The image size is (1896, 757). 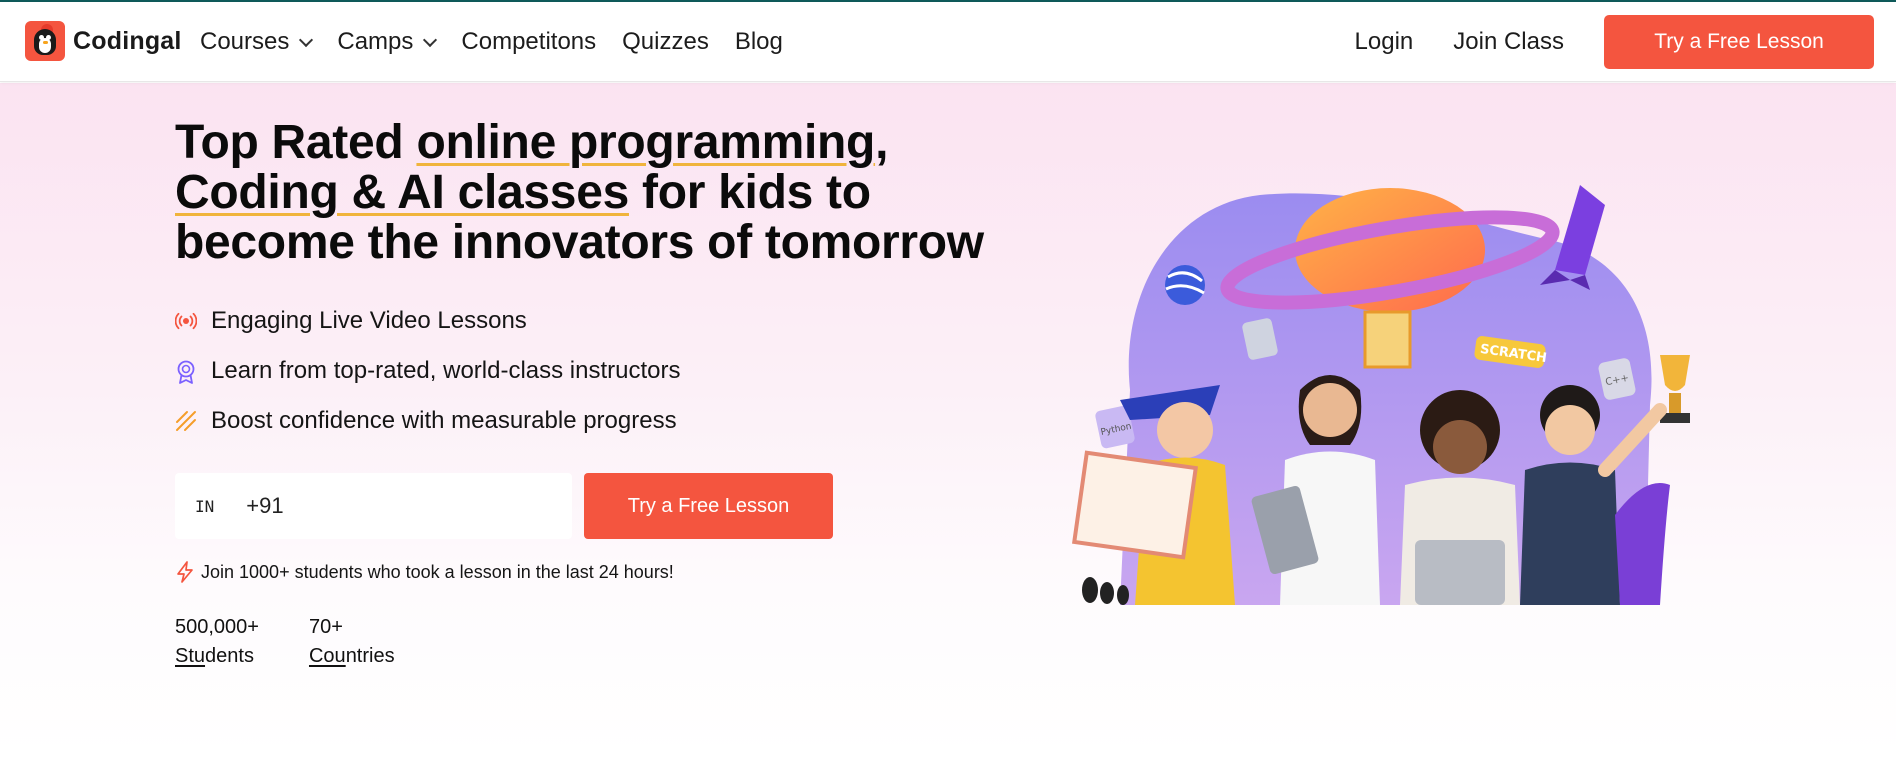 I want to click on nav-actions: Login Join Class Try a Free Lesson, so click(x=1614, y=42).